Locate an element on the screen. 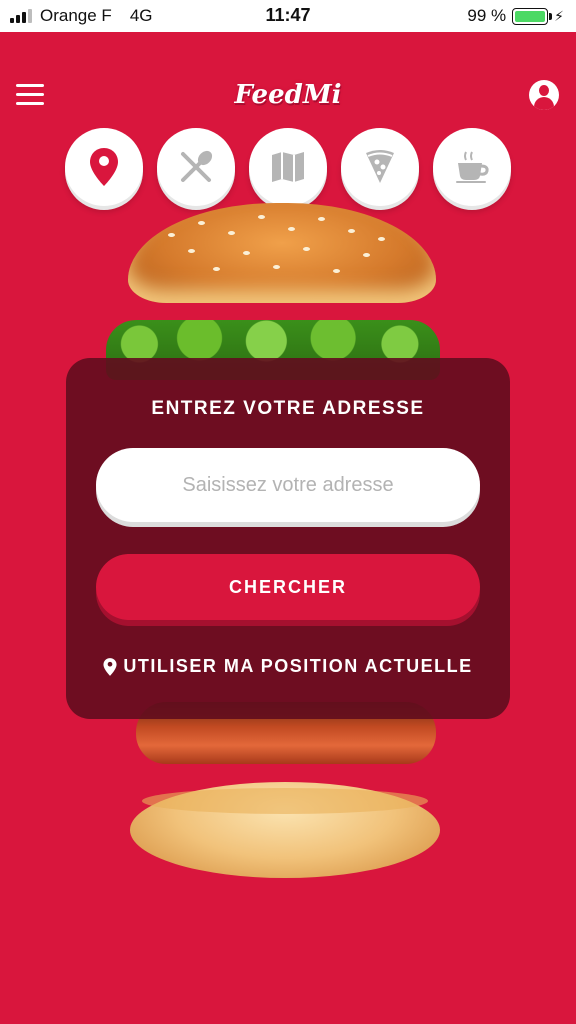 This screenshot has height=1024, width=576. battery-percent: 99 % is located at coordinates (487, 15).